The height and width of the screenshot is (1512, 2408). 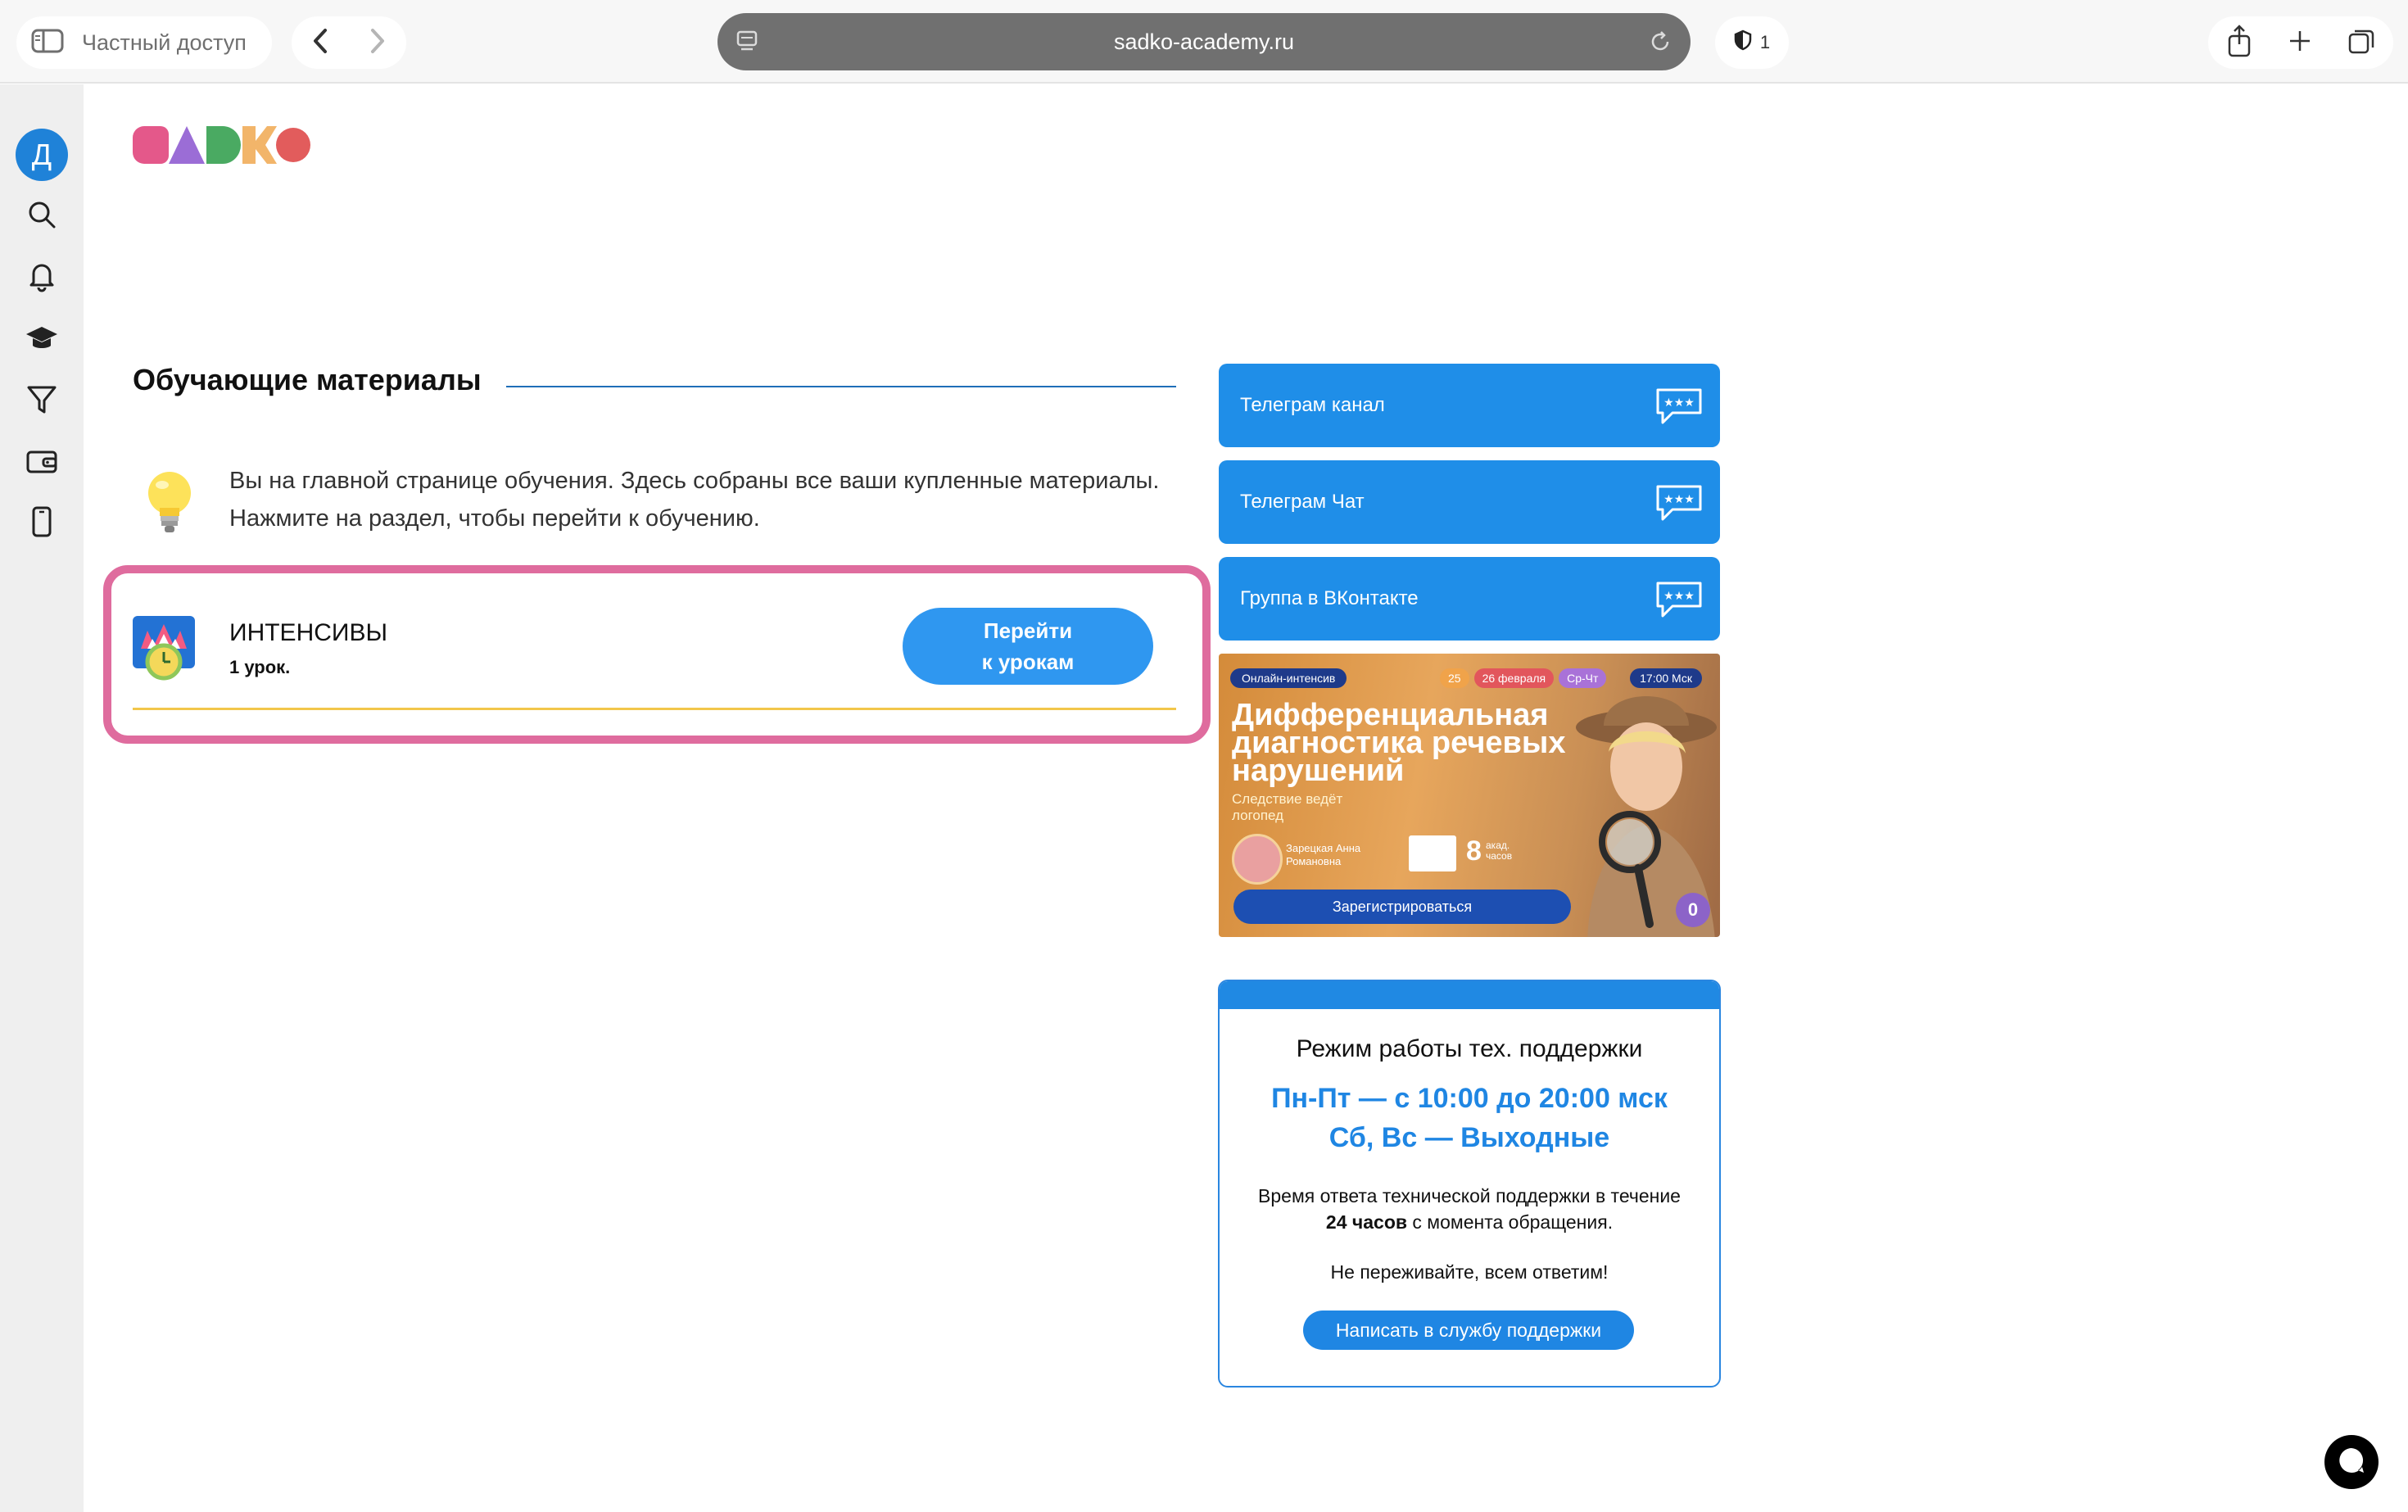 What do you see at coordinates (1499, 851) in the screenshot?
I see `banner-hours-label: акад. часов` at bounding box center [1499, 851].